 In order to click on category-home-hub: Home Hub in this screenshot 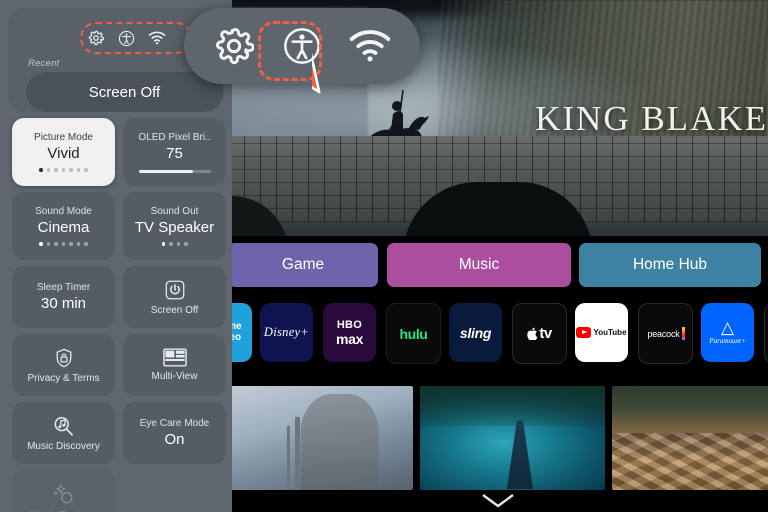, I will do `click(670, 265)`.